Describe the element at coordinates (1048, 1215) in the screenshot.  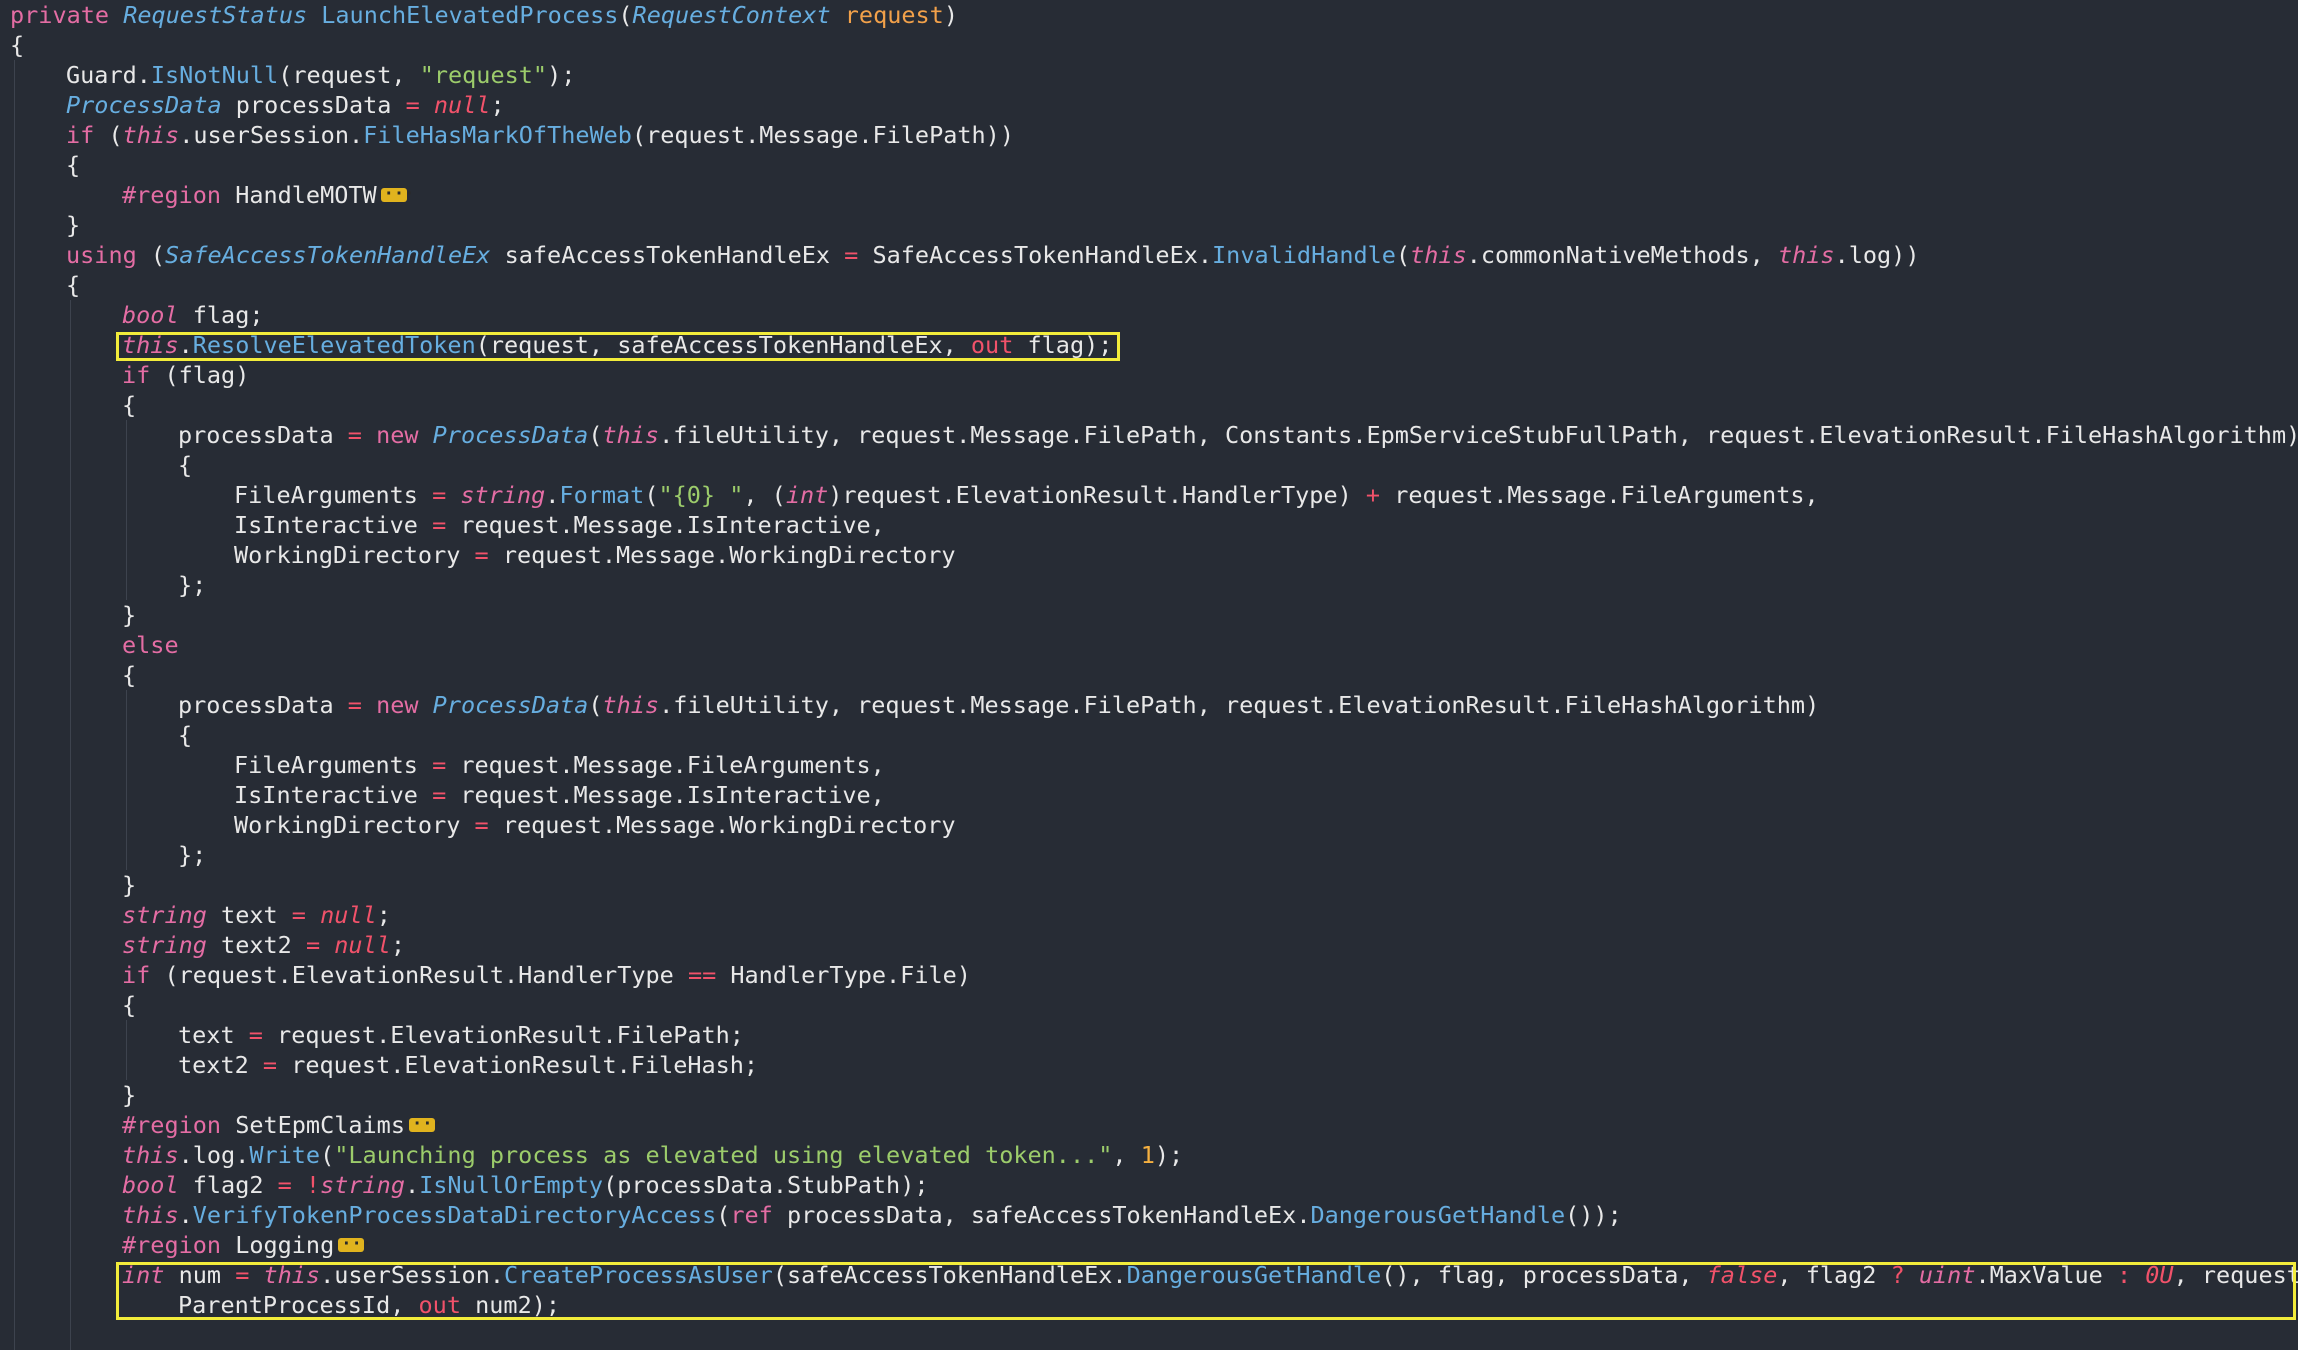
I see `code-token: processData, safeAccessTokenHandleEx.` at that location.